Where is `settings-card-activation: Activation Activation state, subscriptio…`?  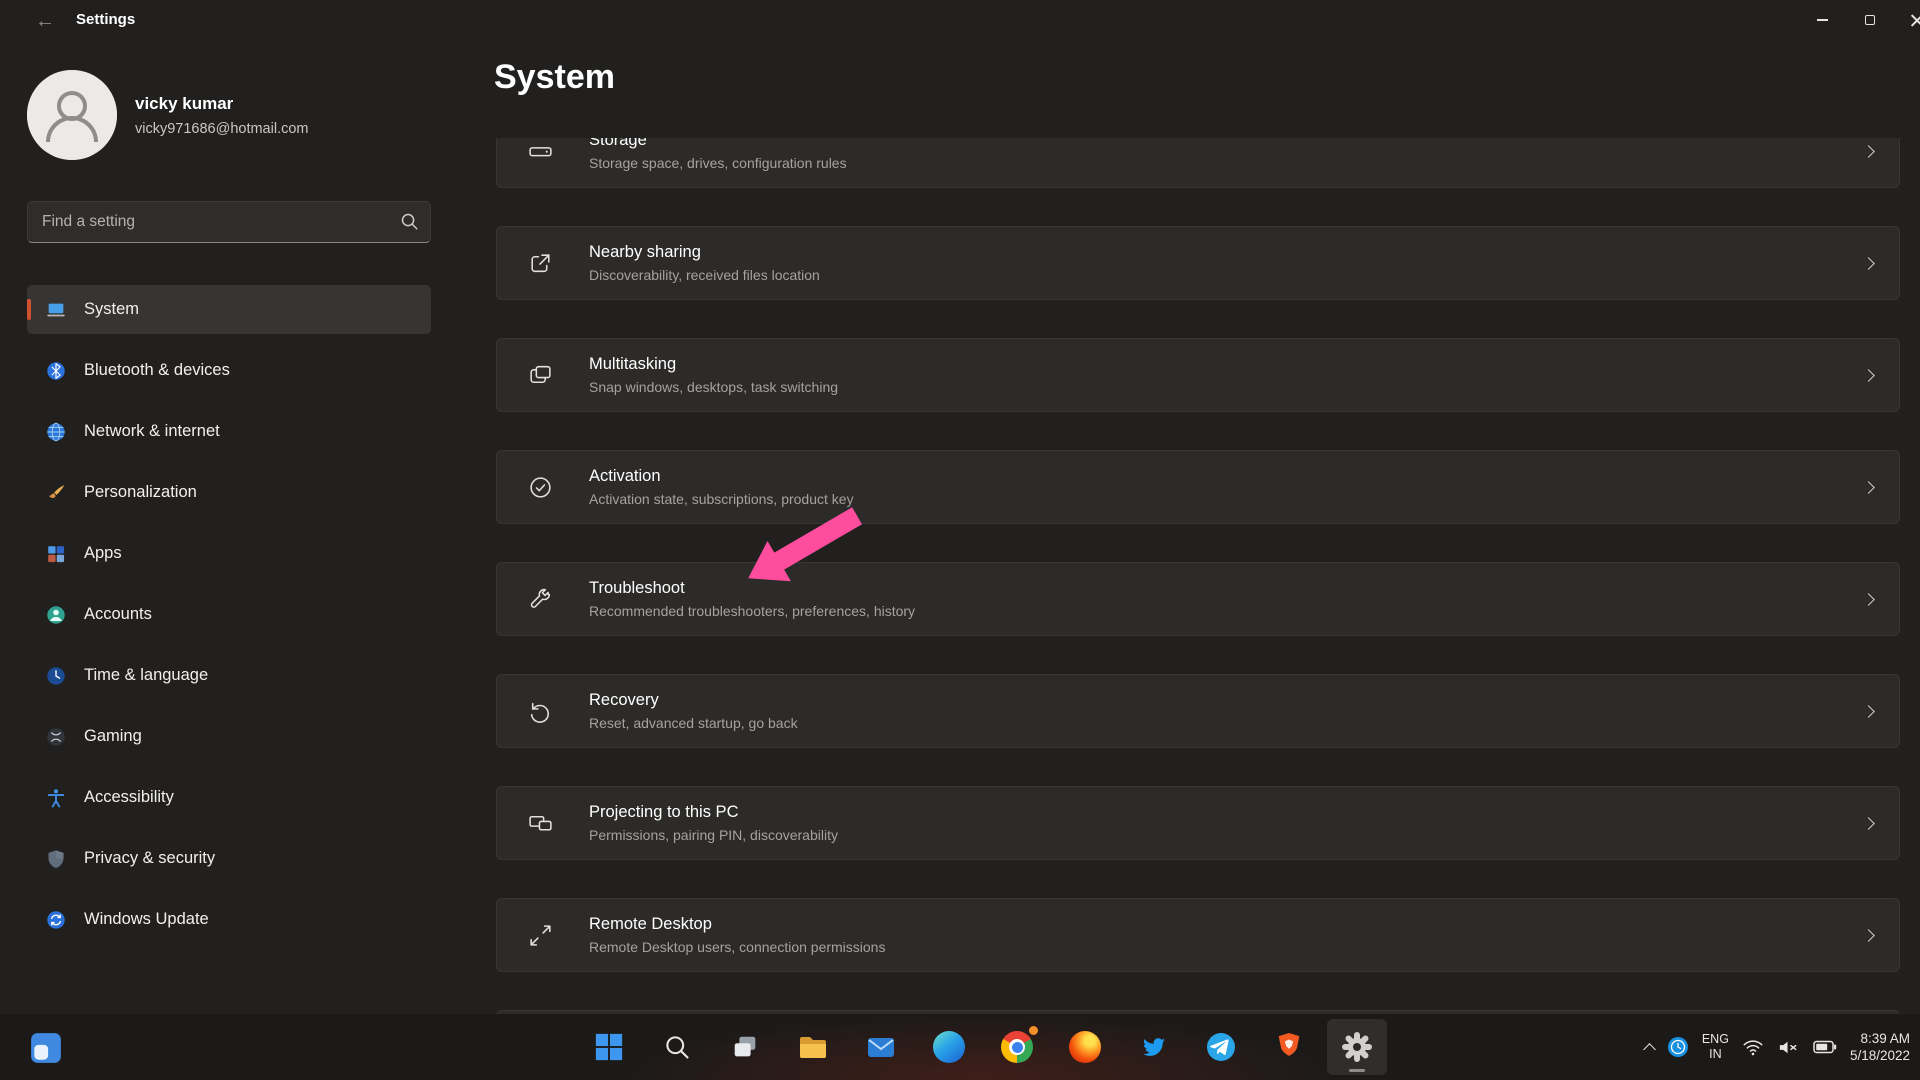 settings-card-activation: Activation Activation state, subscriptio… is located at coordinates (1198, 487).